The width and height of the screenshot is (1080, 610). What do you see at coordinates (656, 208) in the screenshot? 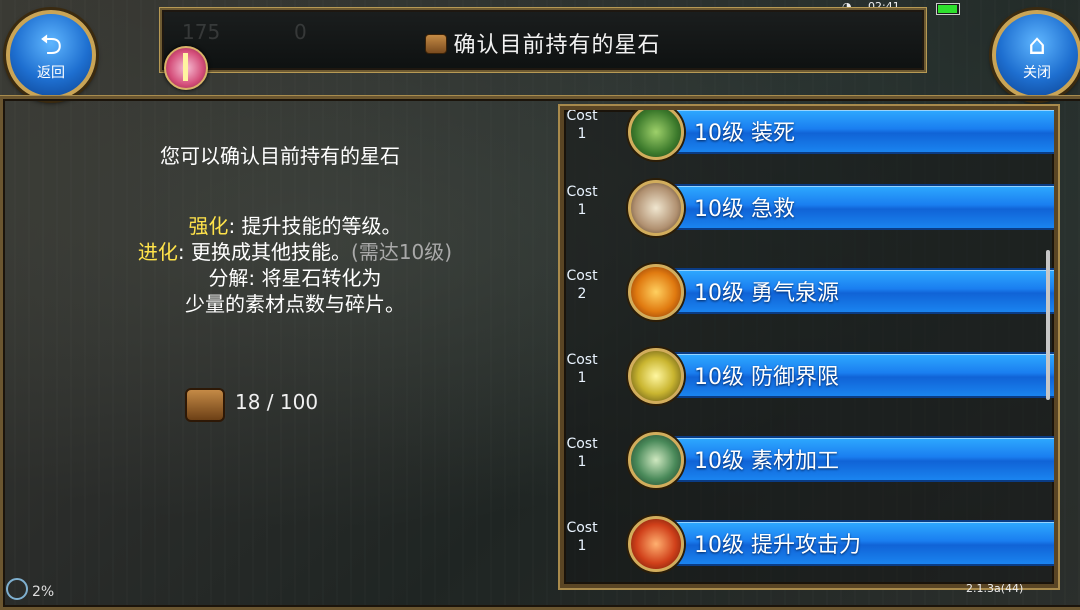
I see `first-aid-icon` at bounding box center [656, 208].